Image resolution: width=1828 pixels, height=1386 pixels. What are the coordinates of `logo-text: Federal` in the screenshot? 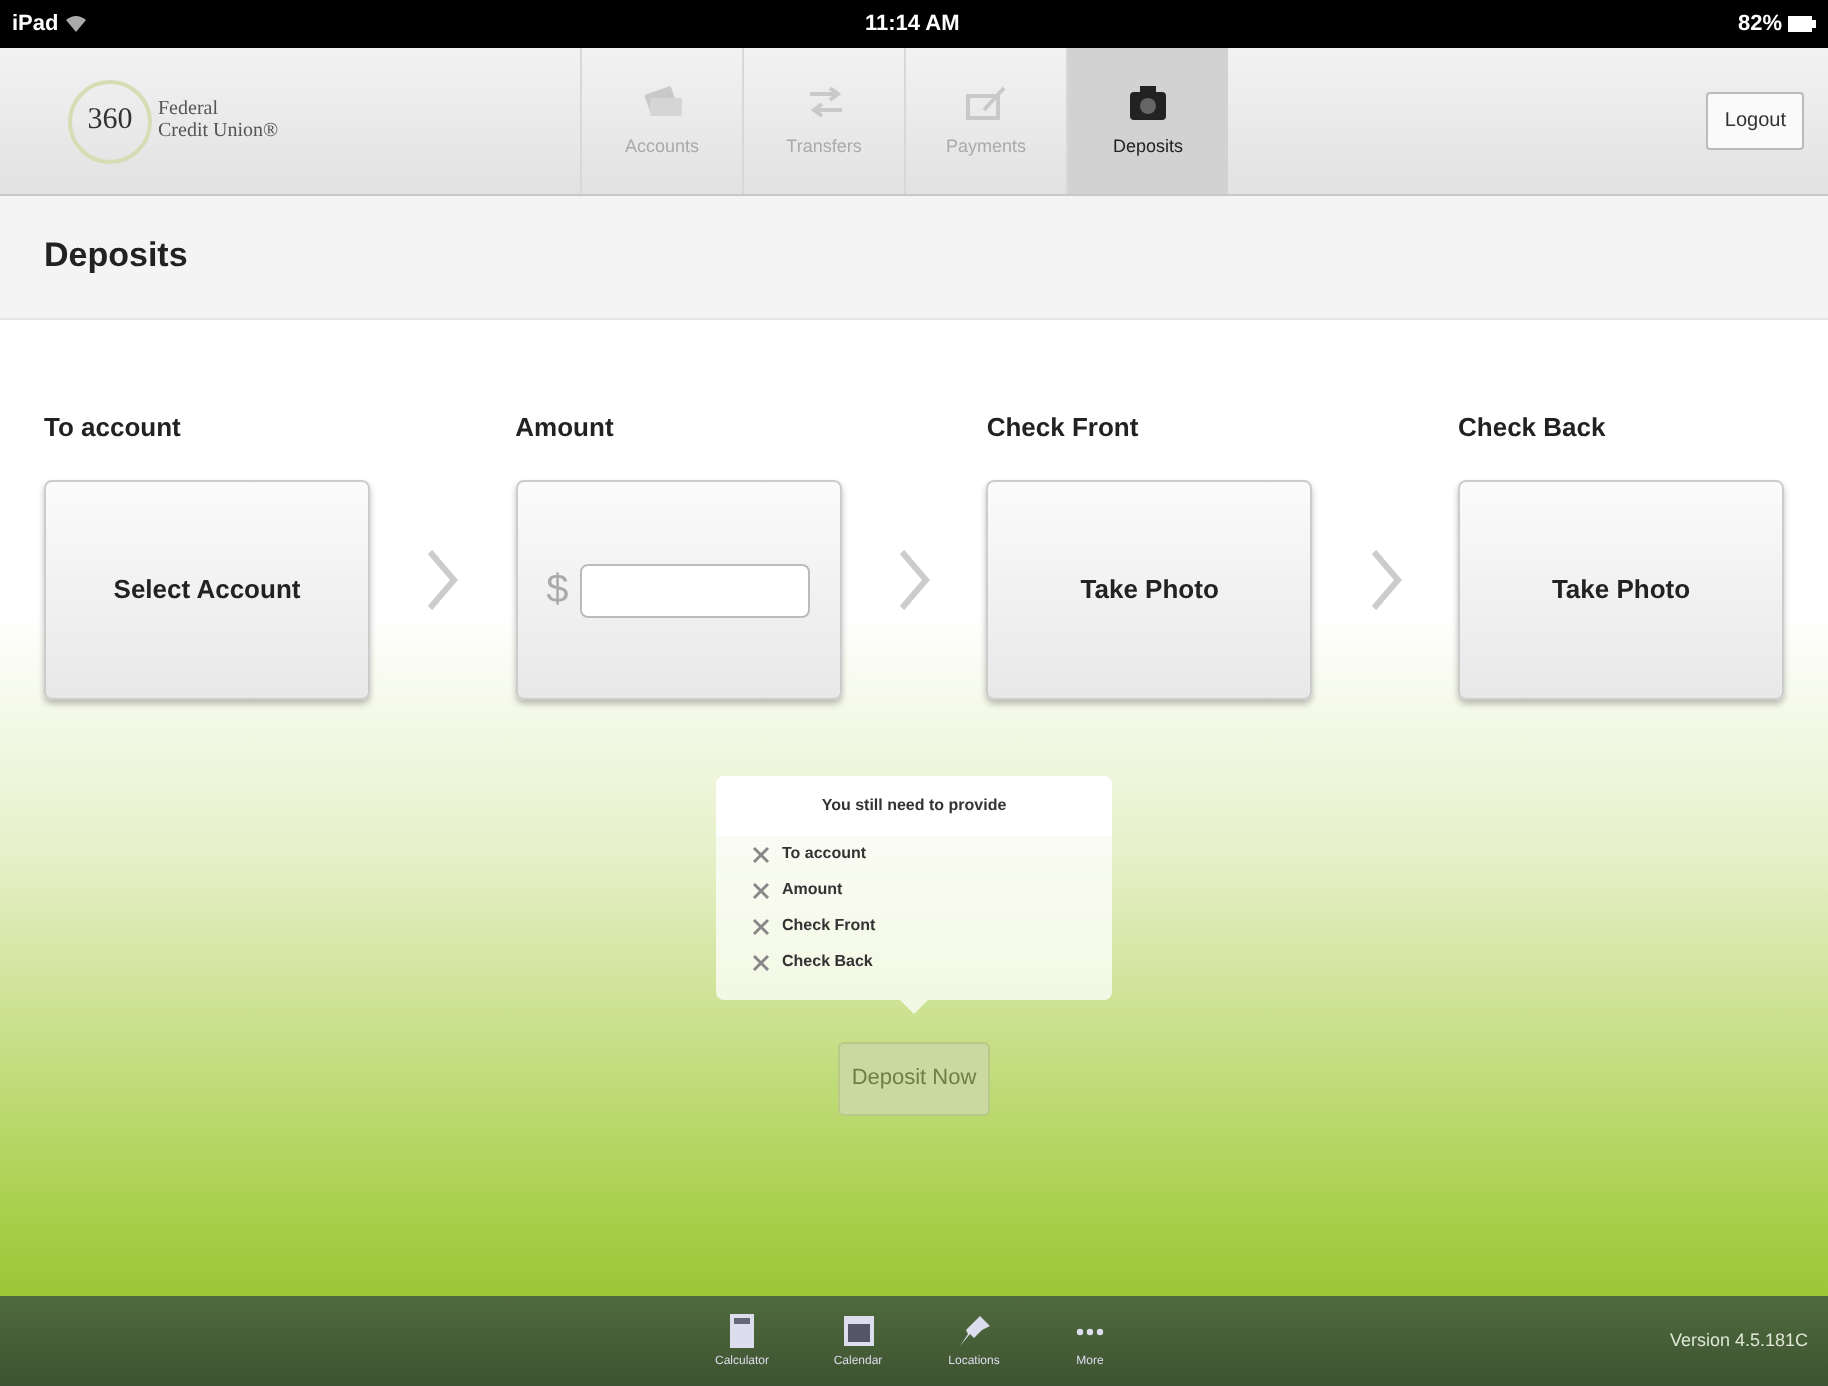 It's located at (189, 110).